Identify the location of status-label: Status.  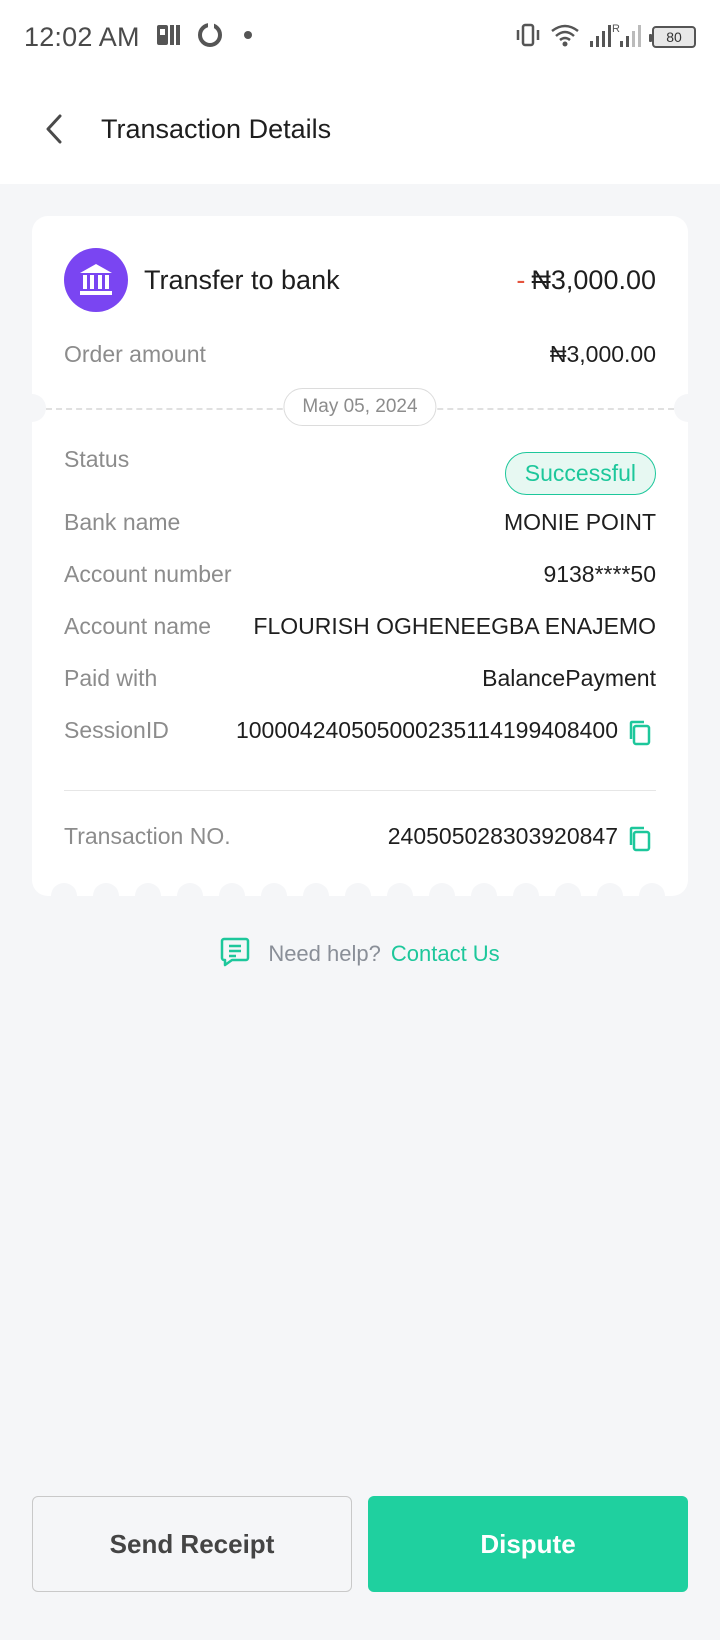
(97, 459).